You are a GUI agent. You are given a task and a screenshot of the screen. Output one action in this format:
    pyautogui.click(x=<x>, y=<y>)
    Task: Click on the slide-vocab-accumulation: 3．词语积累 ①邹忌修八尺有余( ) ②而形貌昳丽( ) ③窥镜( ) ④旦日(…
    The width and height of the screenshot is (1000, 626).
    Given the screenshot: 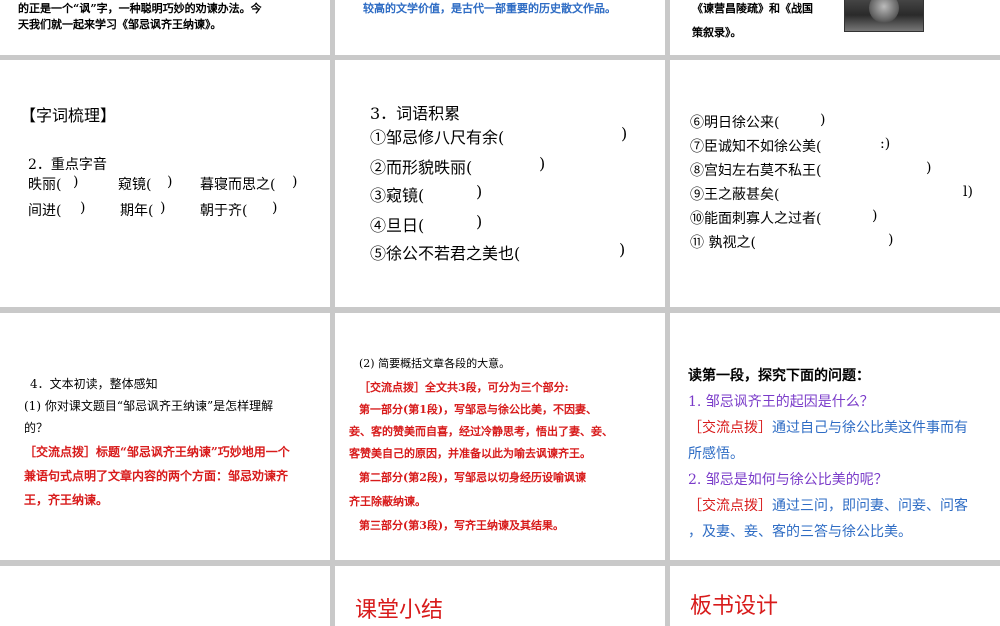 What is the action you would take?
    pyautogui.click(x=500, y=183)
    